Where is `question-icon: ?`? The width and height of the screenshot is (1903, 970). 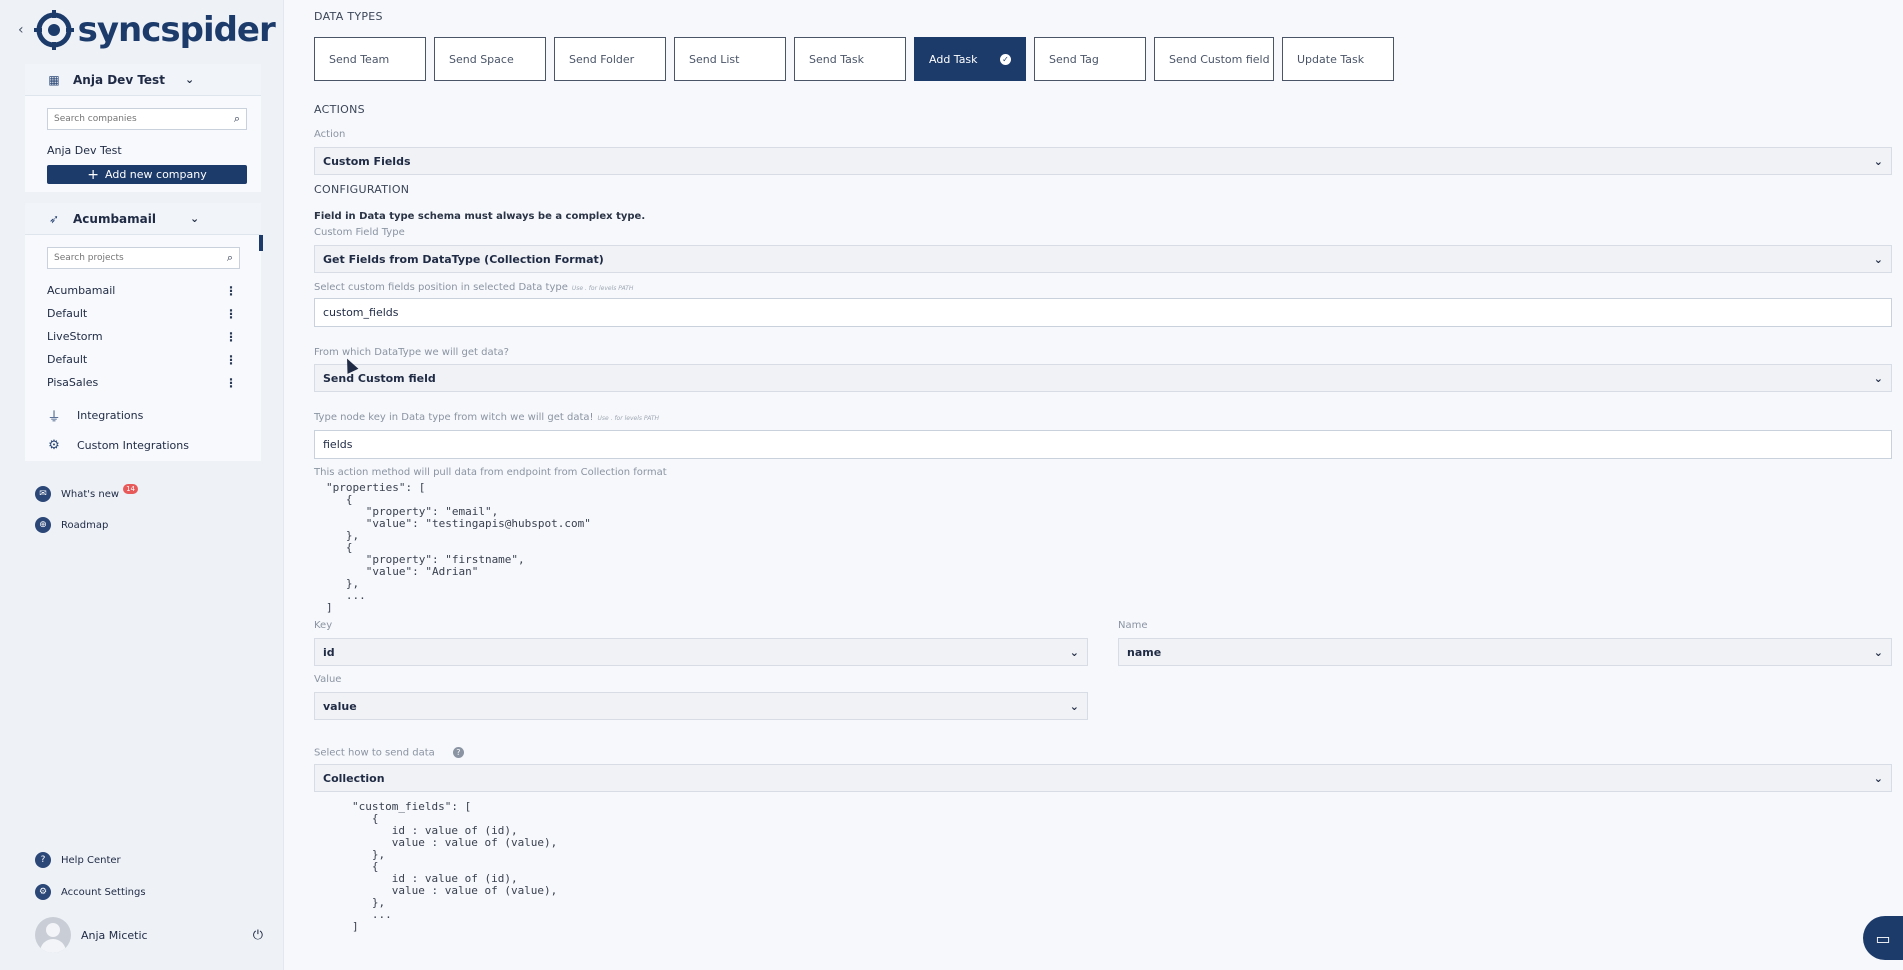
question-icon: ? is located at coordinates (43, 860).